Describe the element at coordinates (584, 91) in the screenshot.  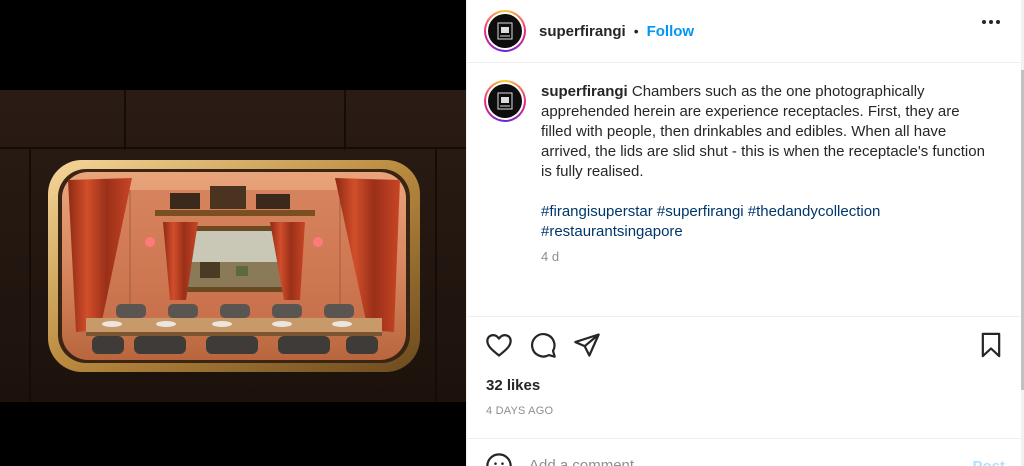
I see `caption-username: superfirangi` at that location.